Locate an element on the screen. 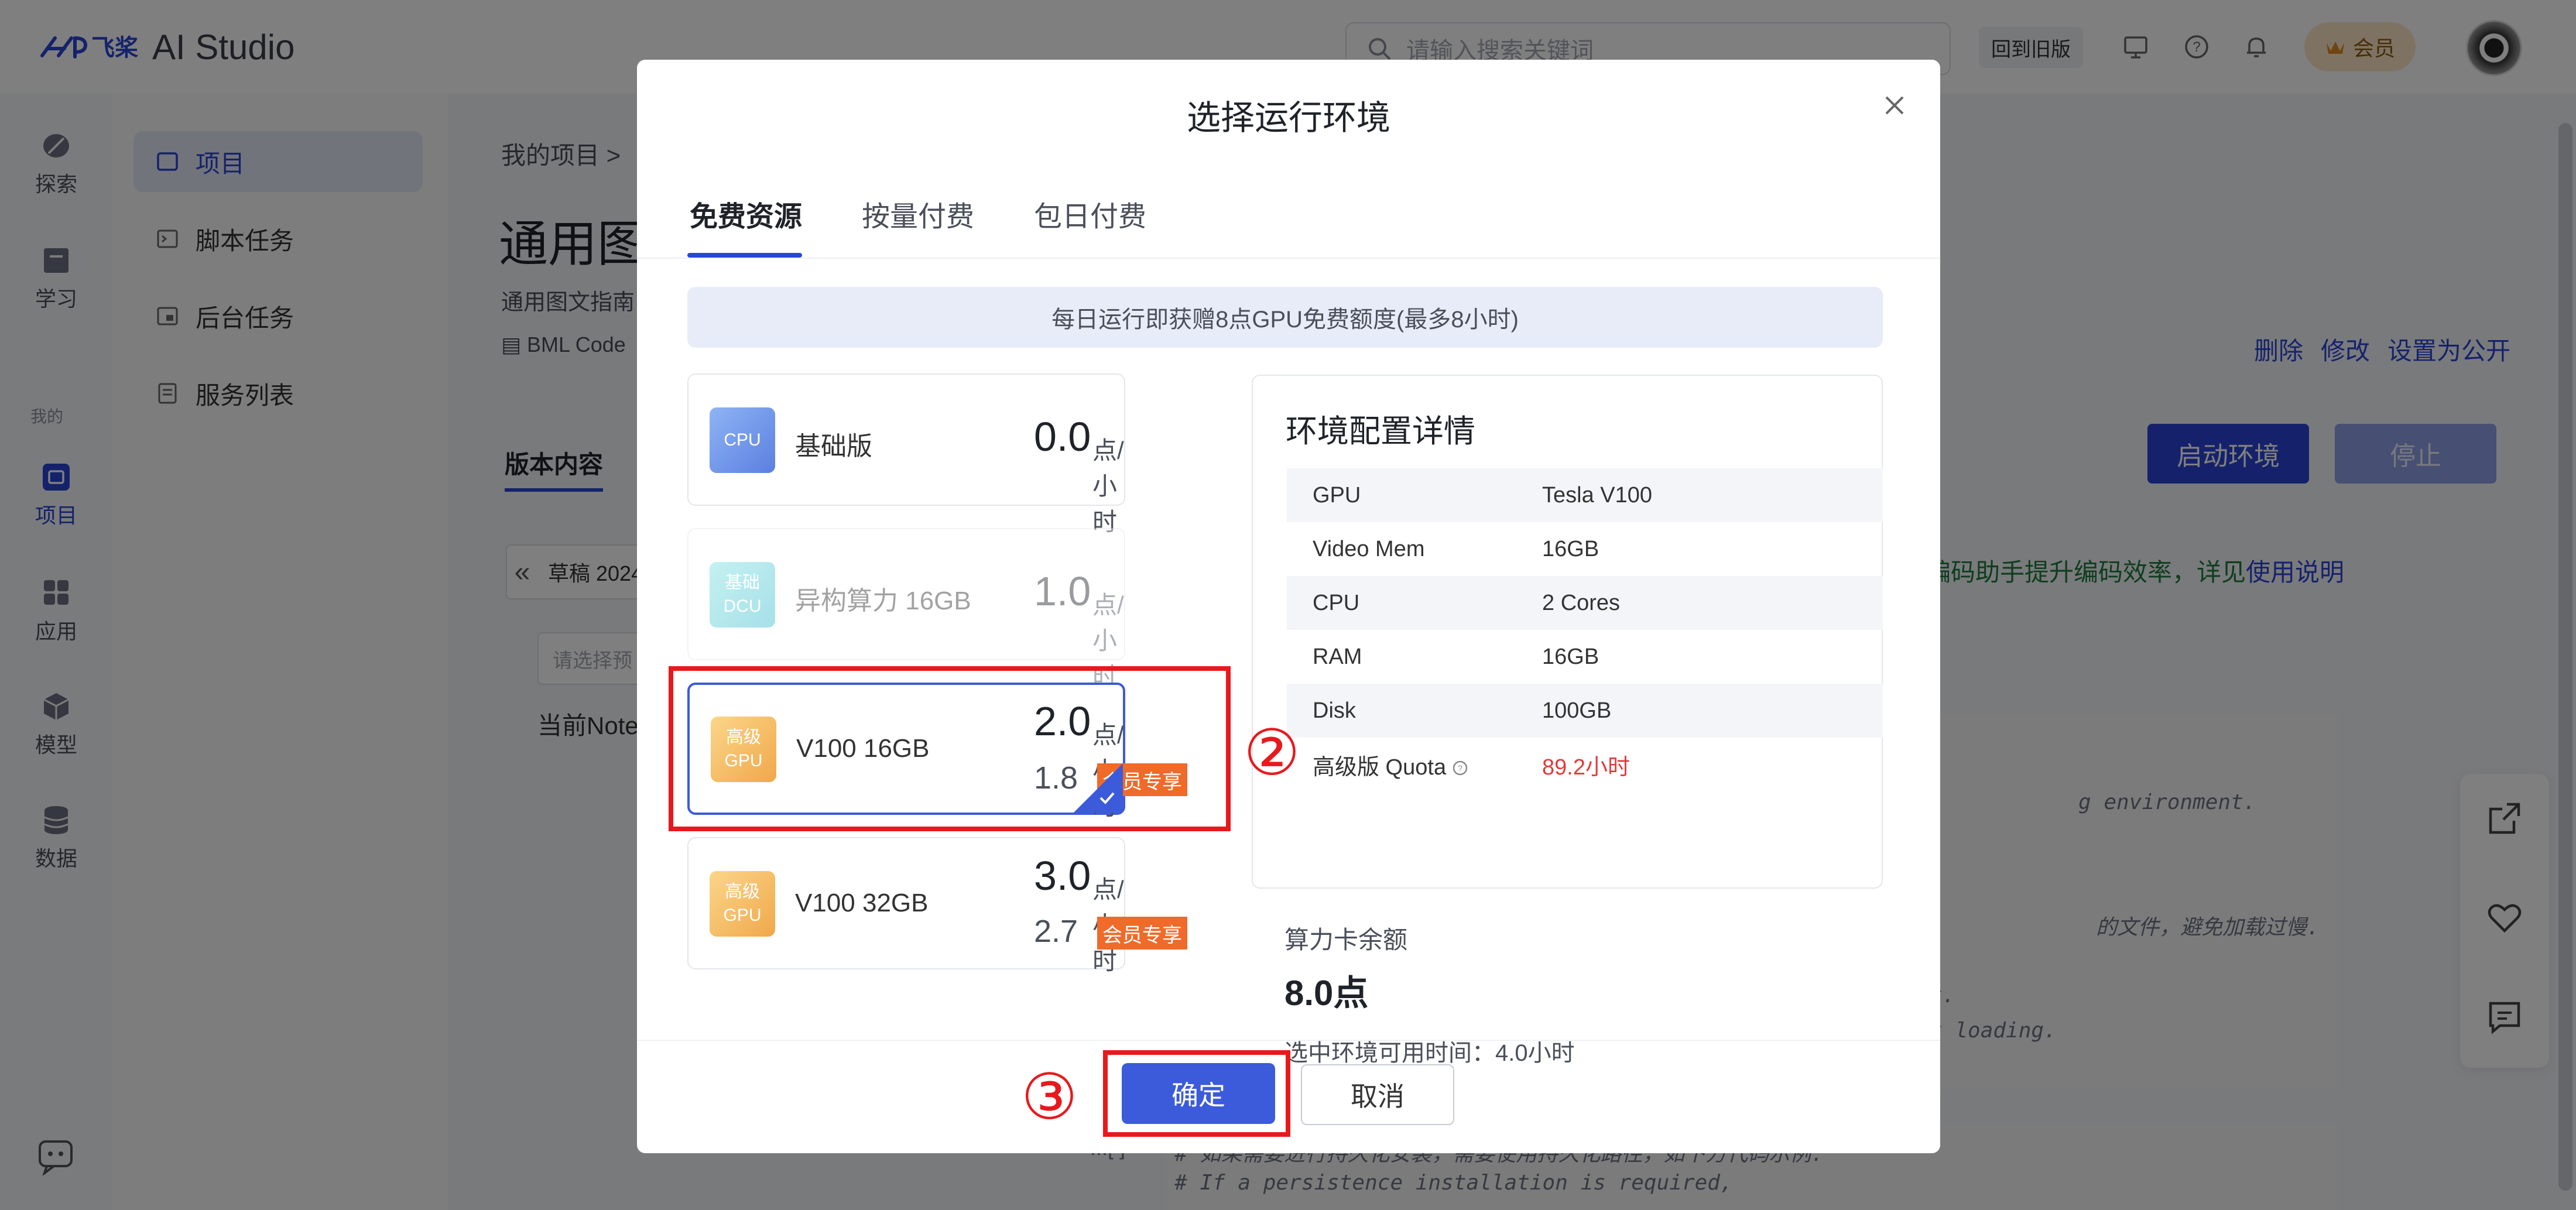  free-quota-banner: 每日运行即获赠8点GPU免费额度(最多8小时) is located at coordinates (1285, 317).